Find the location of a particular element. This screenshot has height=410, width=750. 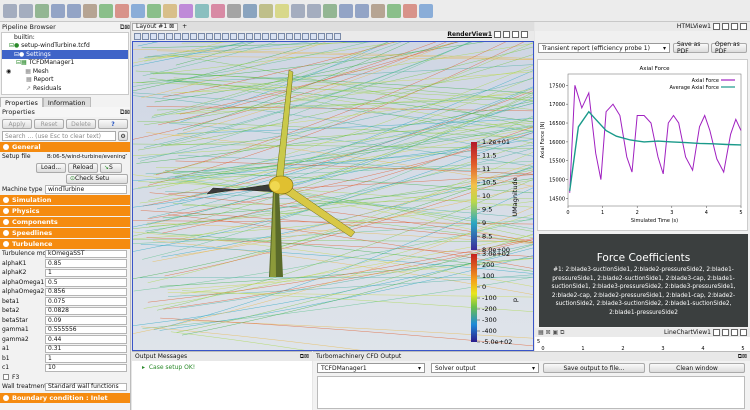

tree-item-residuals: ↗ Residuals is located at coordinates (65, 88).